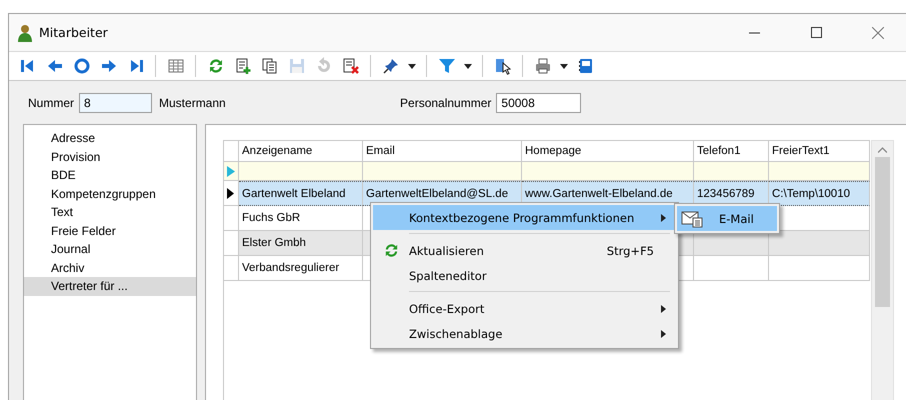 The height and width of the screenshot is (400, 906). Describe the element at coordinates (391, 66) in the screenshot. I see `pin-icon` at that location.